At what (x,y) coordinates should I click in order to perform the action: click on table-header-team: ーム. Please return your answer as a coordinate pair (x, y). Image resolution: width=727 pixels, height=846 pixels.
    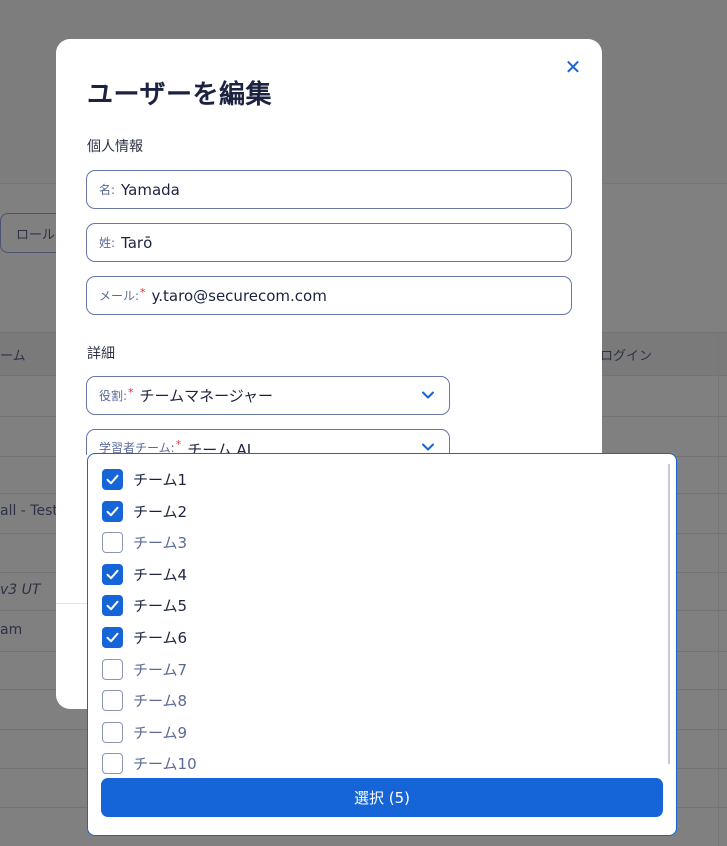
    Looking at the image, I should click on (13, 356).